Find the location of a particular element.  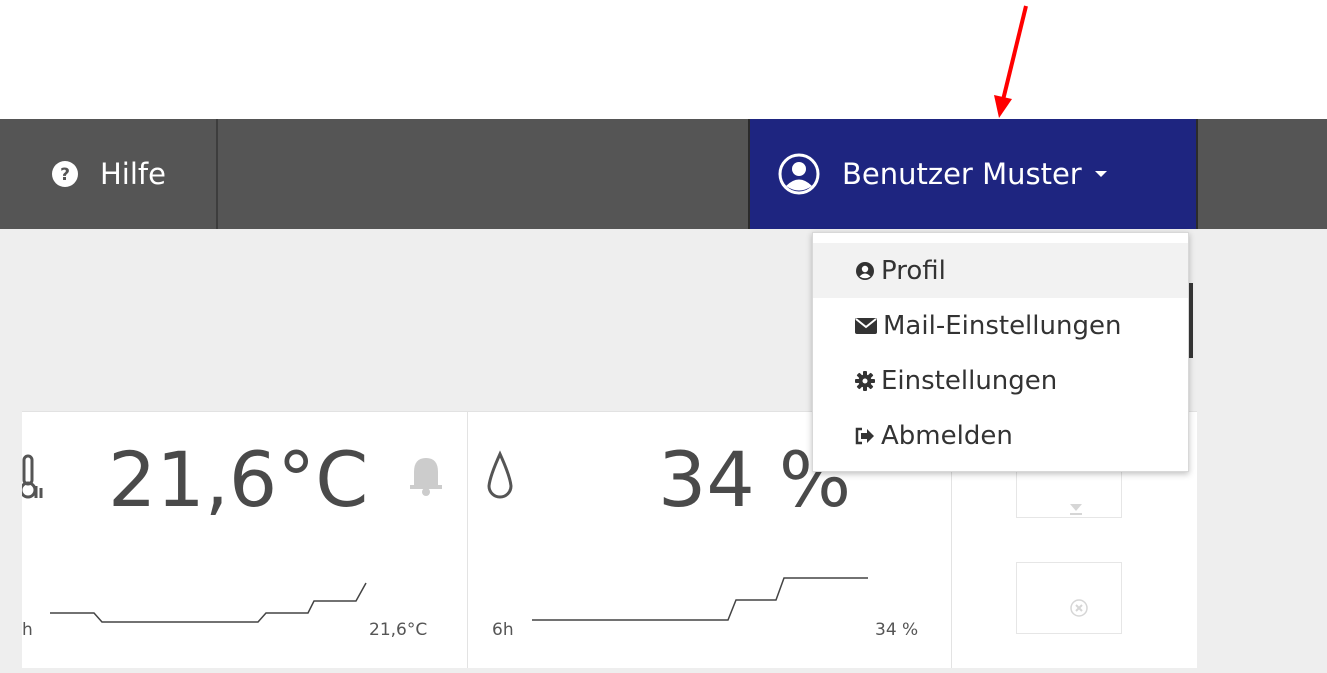

humidity-sparkline is located at coordinates (700, 599).